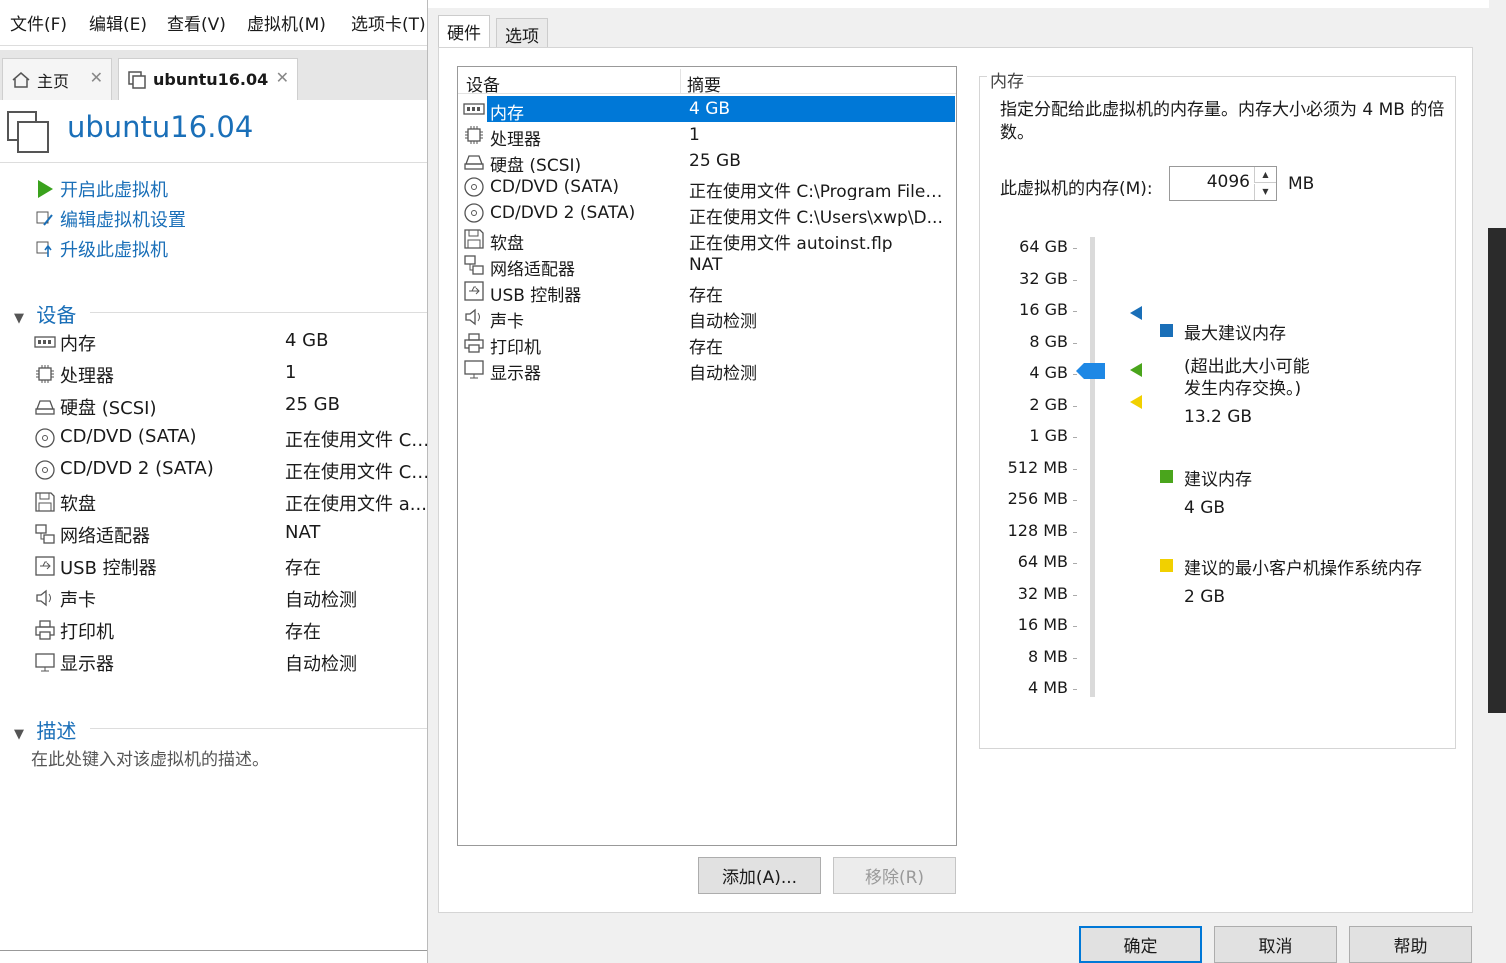 The width and height of the screenshot is (1506, 963). What do you see at coordinates (1213, 183) in the screenshot?
I see `memory-input: 4096` at bounding box center [1213, 183].